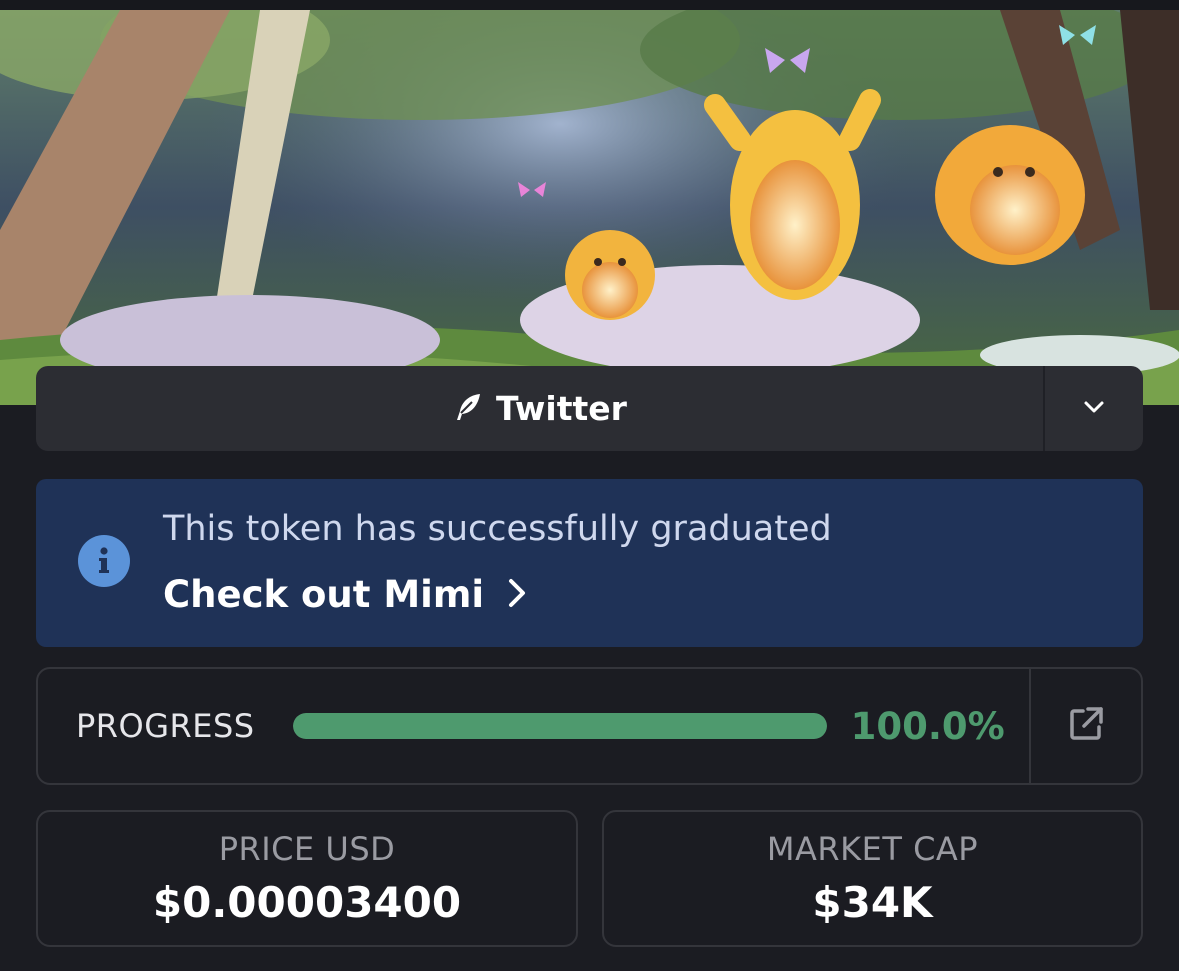  What do you see at coordinates (927, 726) in the screenshot?
I see `progress-value: 100.0%` at bounding box center [927, 726].